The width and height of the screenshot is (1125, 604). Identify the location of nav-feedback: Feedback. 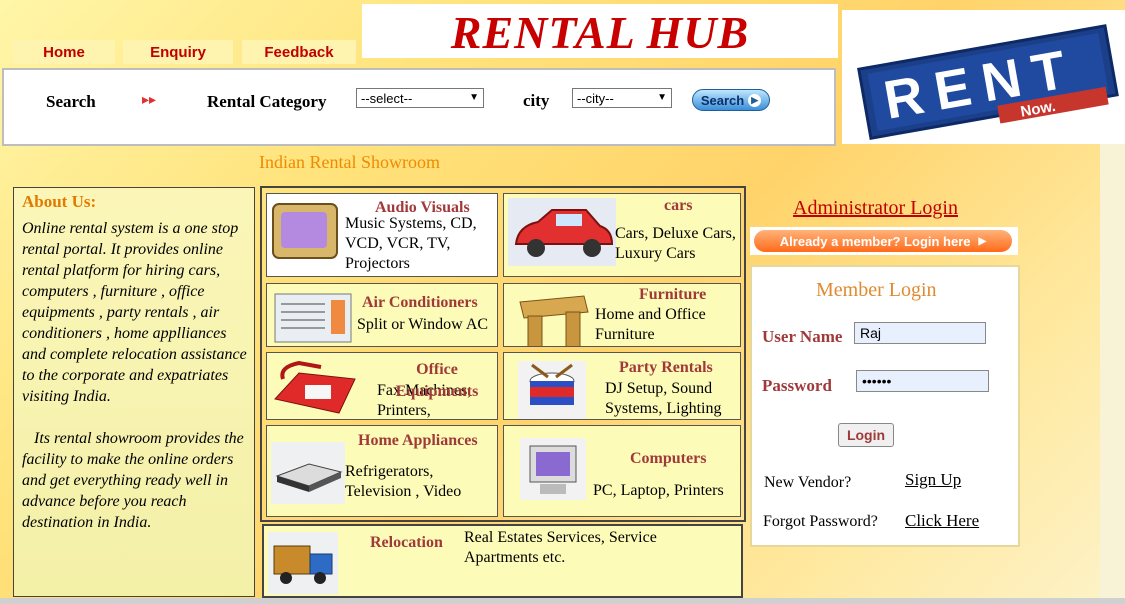
(299, 52).